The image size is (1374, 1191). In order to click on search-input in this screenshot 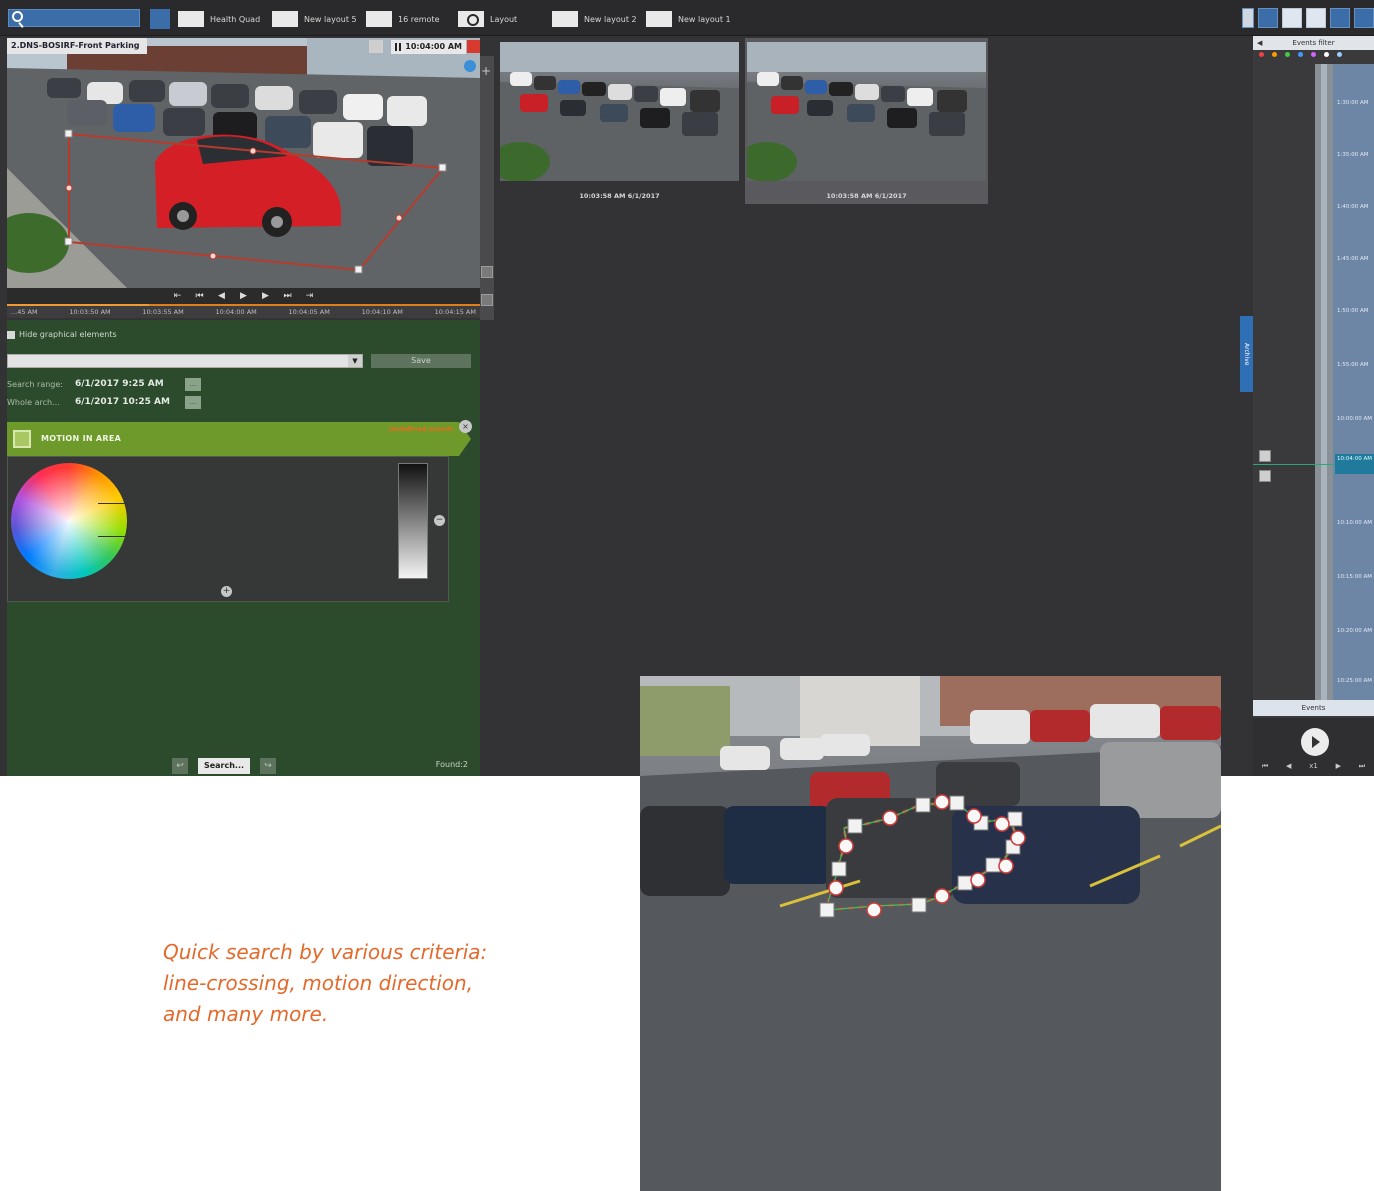, I will do `click(74, 18)`.